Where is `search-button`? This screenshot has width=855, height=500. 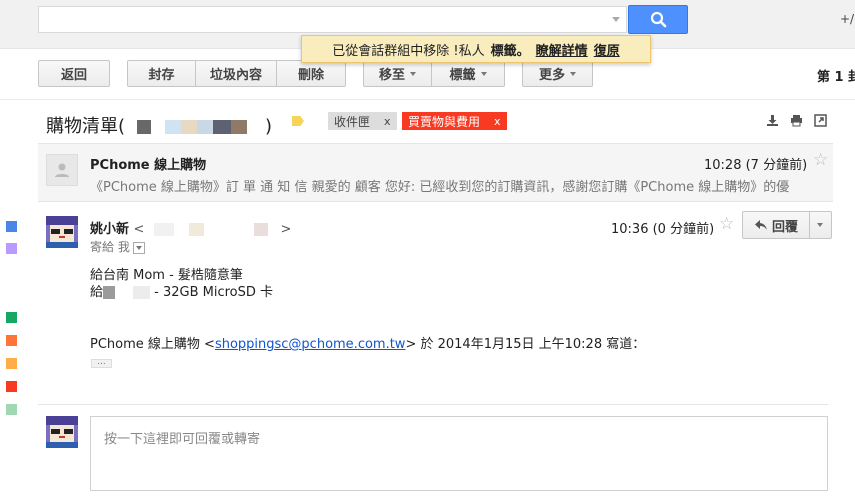
search-button is located at coordinates (658, 19).